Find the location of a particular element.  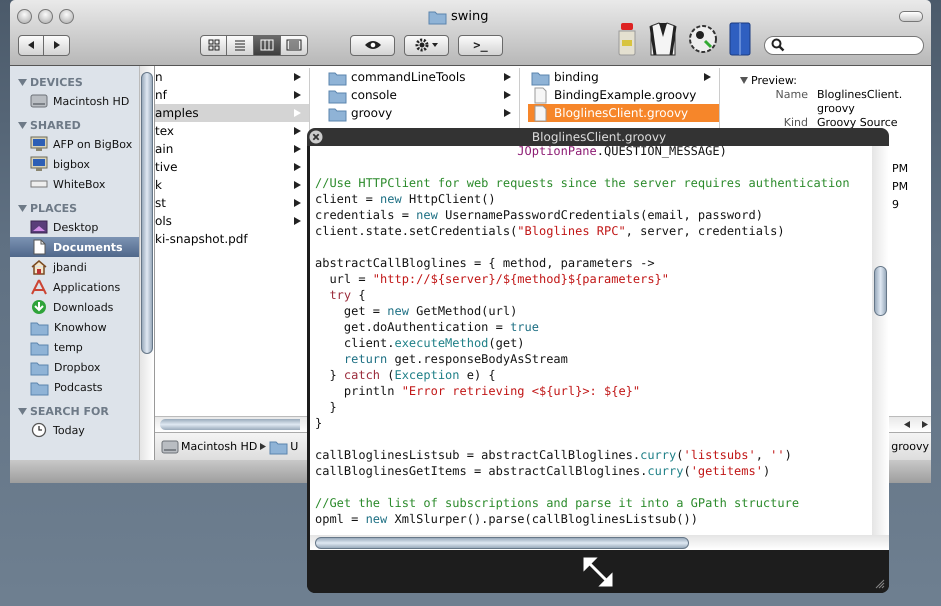

close-button is located at coordinates (24, 16).